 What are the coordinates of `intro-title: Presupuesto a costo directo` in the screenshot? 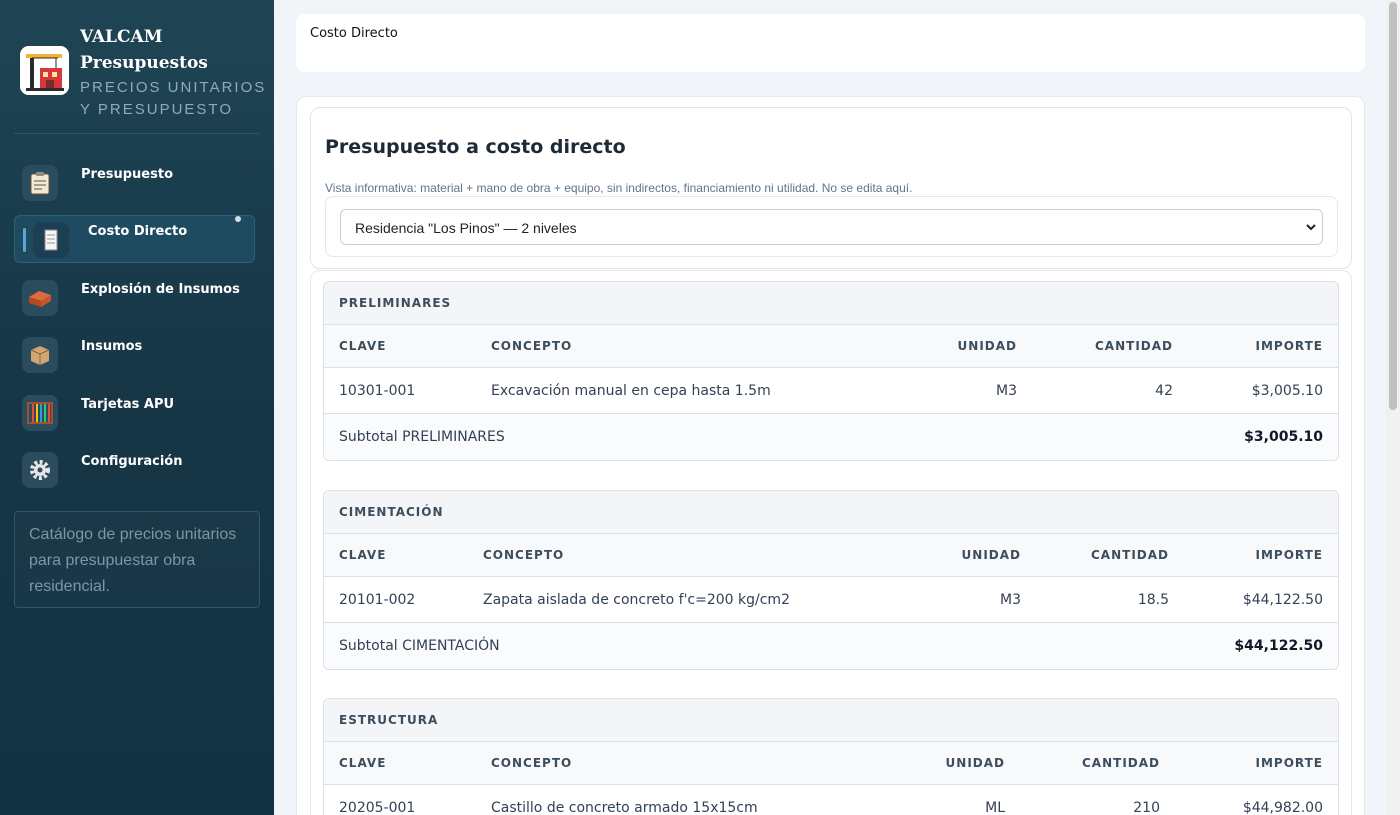 It's located at (475, 147).